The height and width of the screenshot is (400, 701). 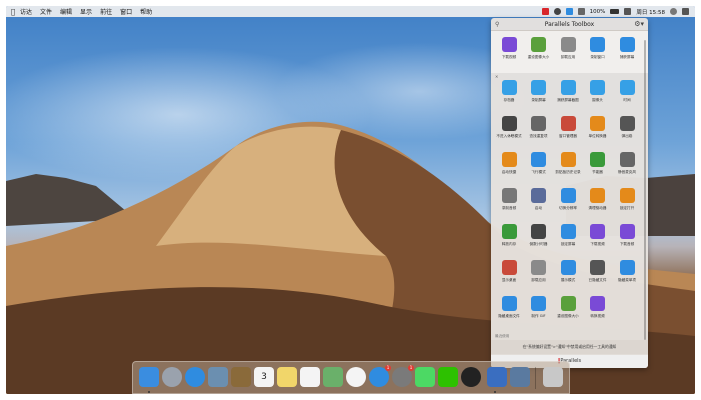 What do you see at coordinates (538, 316) in the screenshot?
I see `tool-label: 制作 GIF` at bounding box center [538, 316].